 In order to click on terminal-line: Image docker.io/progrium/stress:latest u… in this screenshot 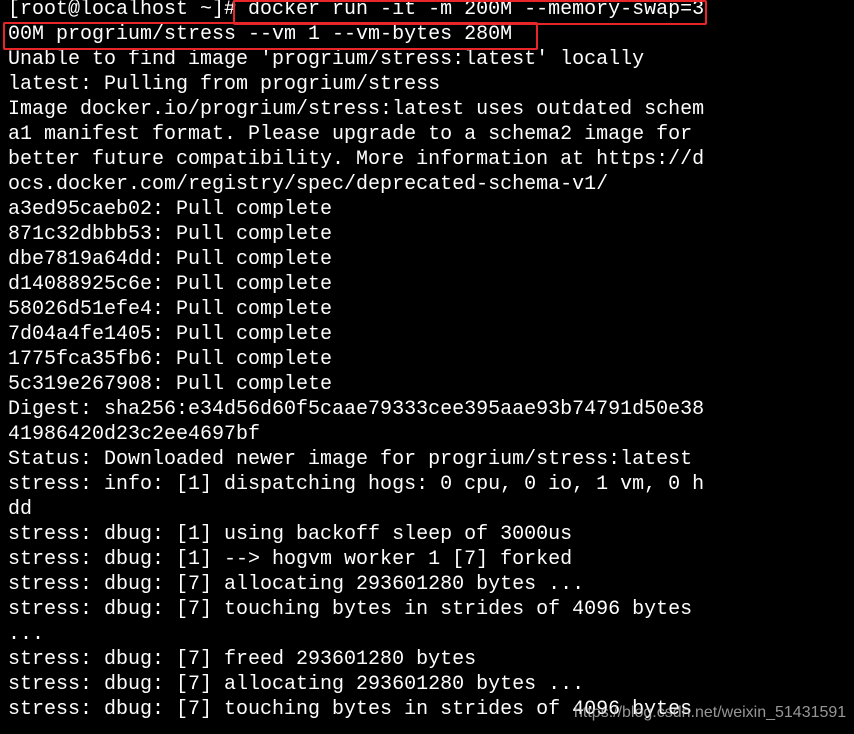, I will do `click(356, 109)`.